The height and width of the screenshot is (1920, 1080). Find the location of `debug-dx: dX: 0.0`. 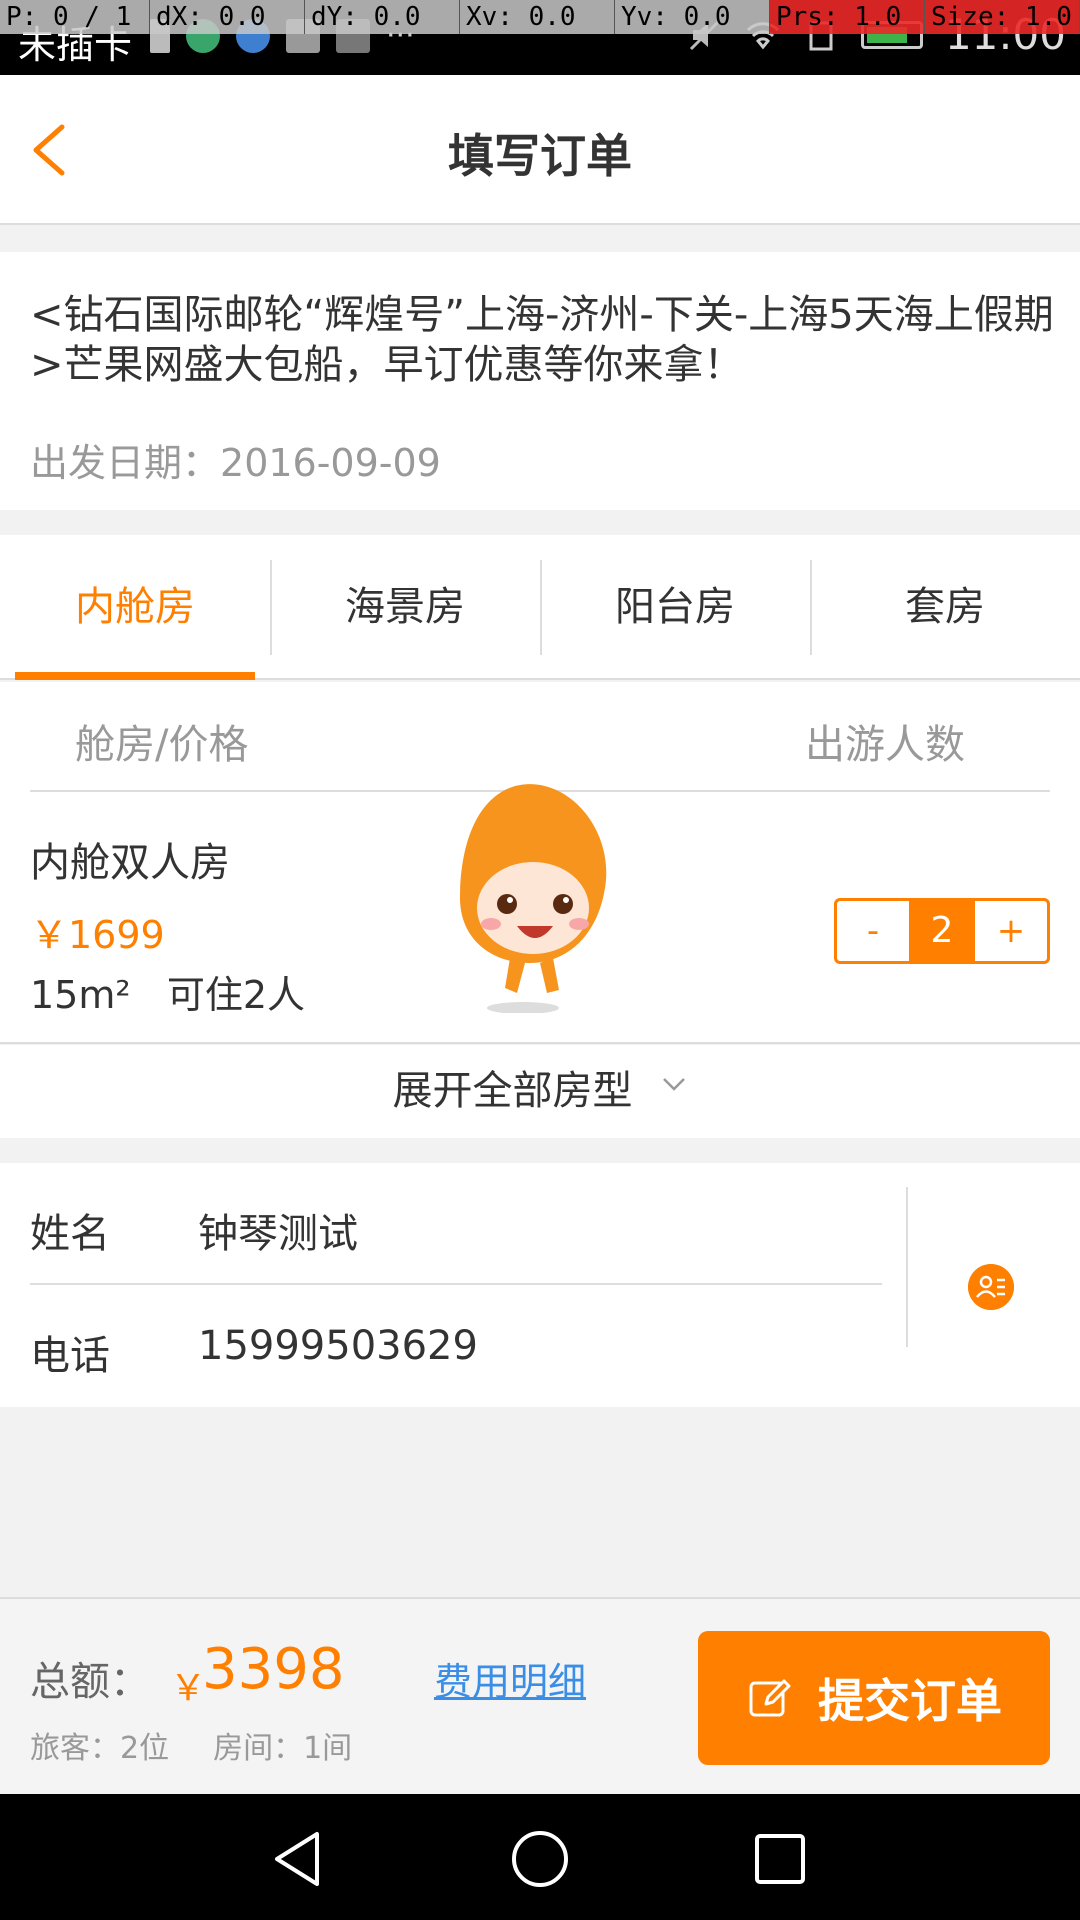

debug-dx: dX: 0.0 is located at coordinates (227, 17).